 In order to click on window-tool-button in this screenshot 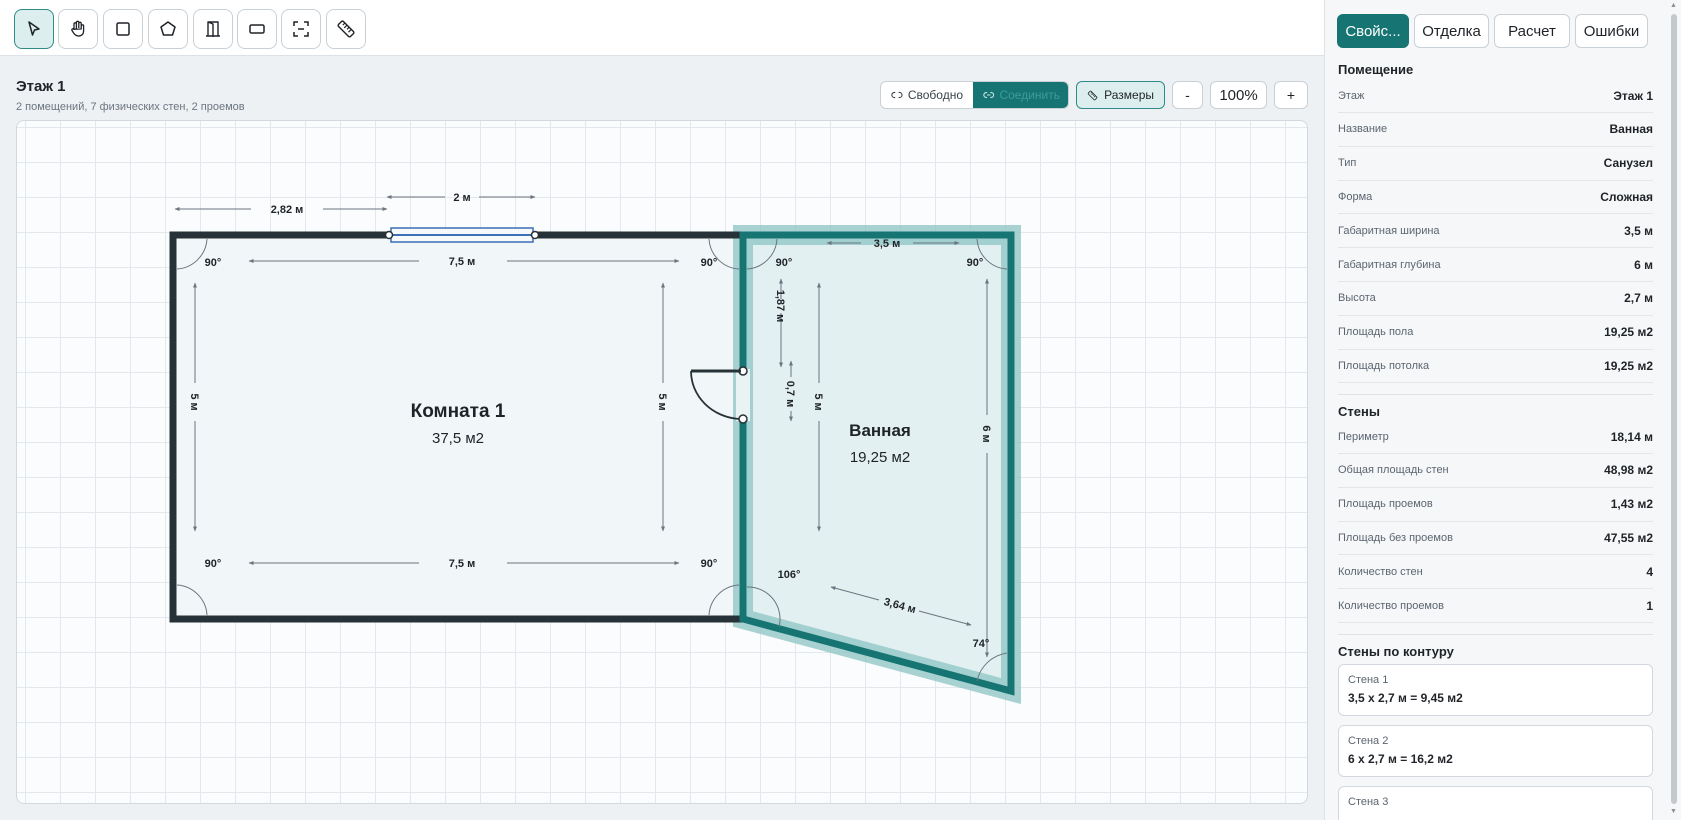, I will do `click(257, 29)`.